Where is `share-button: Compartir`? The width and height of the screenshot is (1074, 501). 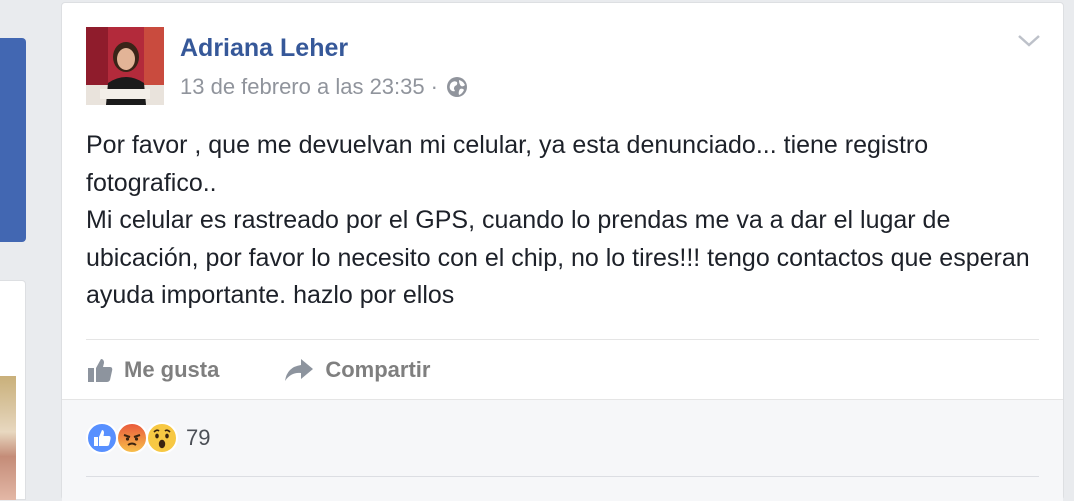
share-button: Compartir is located at coordinates (356, 370).